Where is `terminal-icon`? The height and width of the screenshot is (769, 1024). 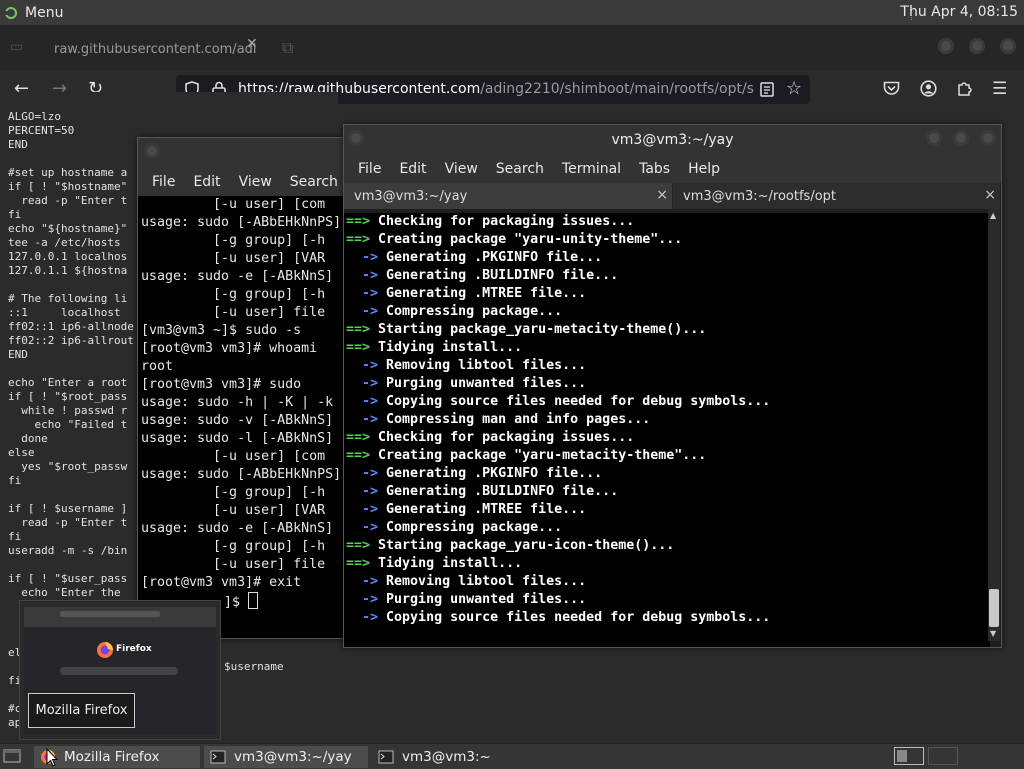 terminal-icon is located at coordinates (386, 757).